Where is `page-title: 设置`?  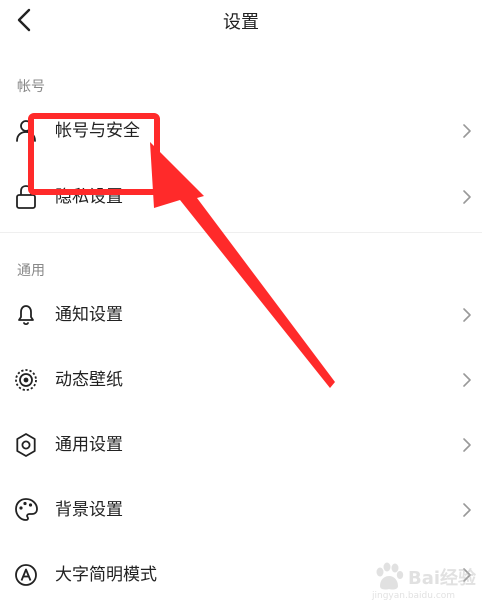
page-title: 设置 is located at coordinates (241, 22).